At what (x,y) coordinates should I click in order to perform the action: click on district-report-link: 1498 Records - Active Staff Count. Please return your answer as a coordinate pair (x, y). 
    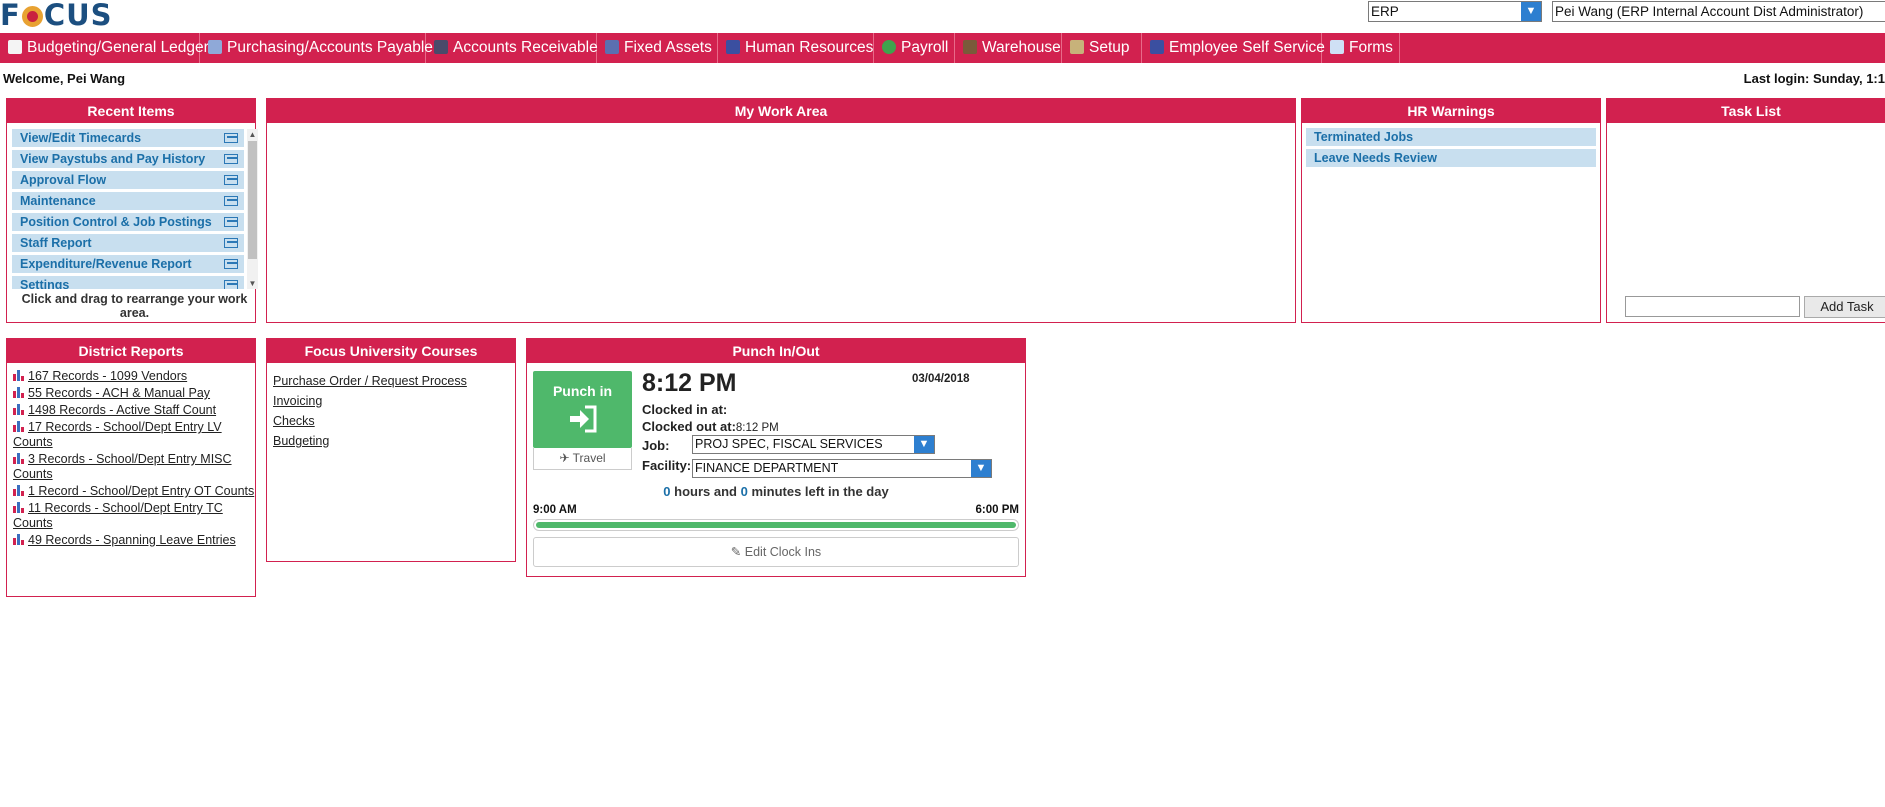
    Looking at the image, I should click on (131, 410).